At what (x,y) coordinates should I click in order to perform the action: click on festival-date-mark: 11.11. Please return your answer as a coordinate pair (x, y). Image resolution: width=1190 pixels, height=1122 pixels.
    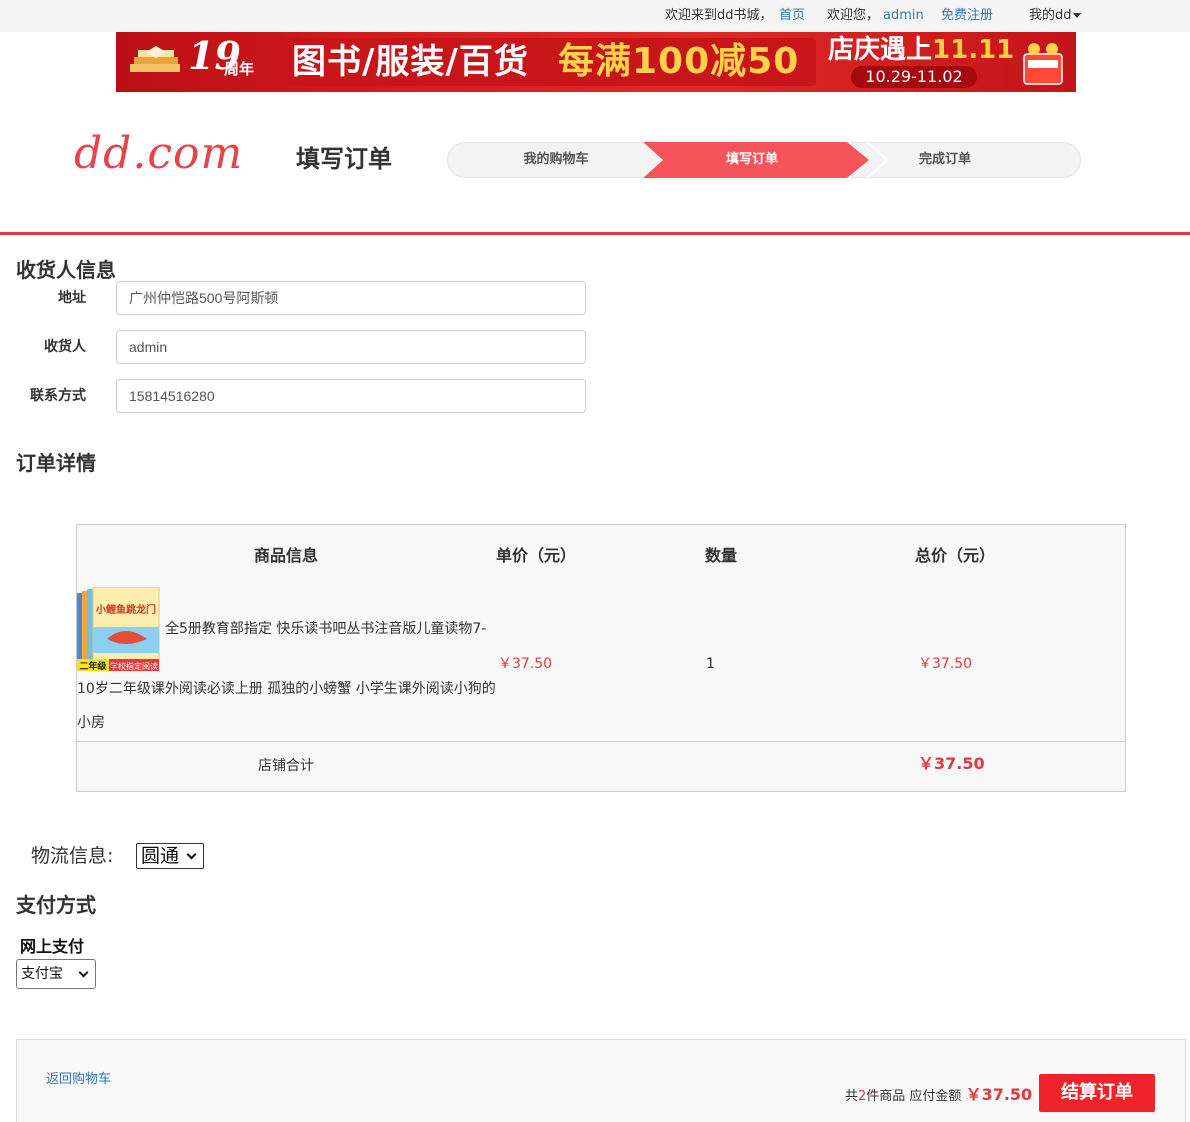
    Looking at the image, I should click on (973, 50).